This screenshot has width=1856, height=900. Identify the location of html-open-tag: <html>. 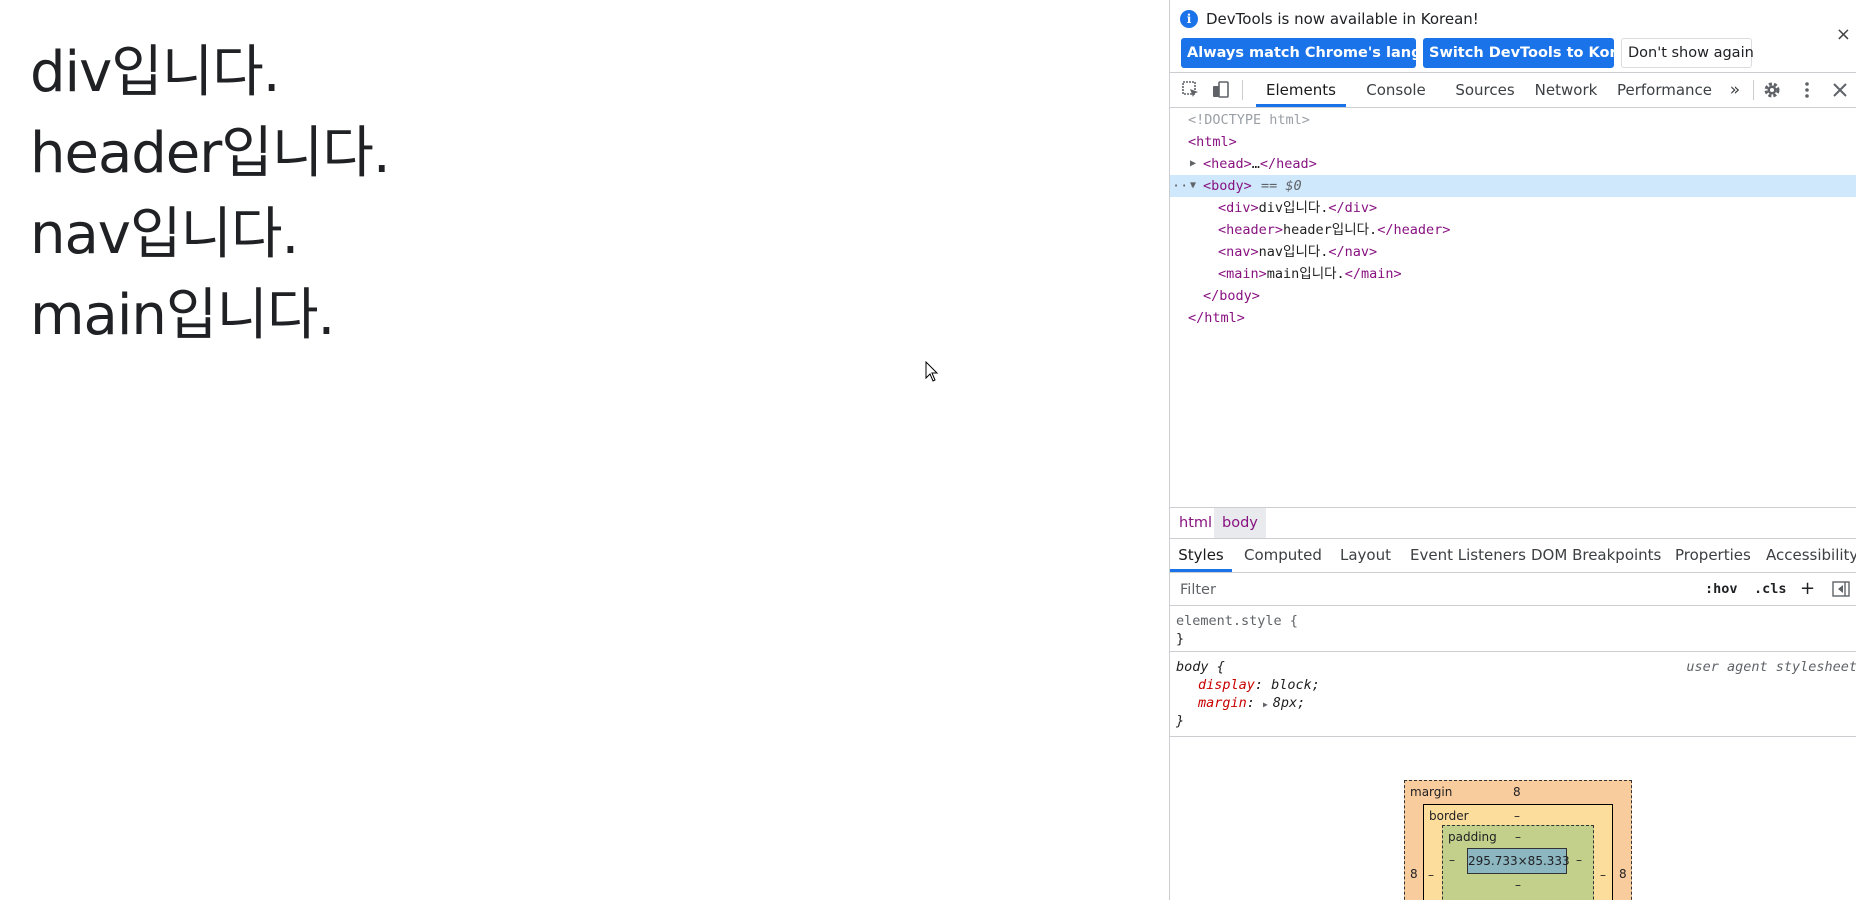
(1212, 142).